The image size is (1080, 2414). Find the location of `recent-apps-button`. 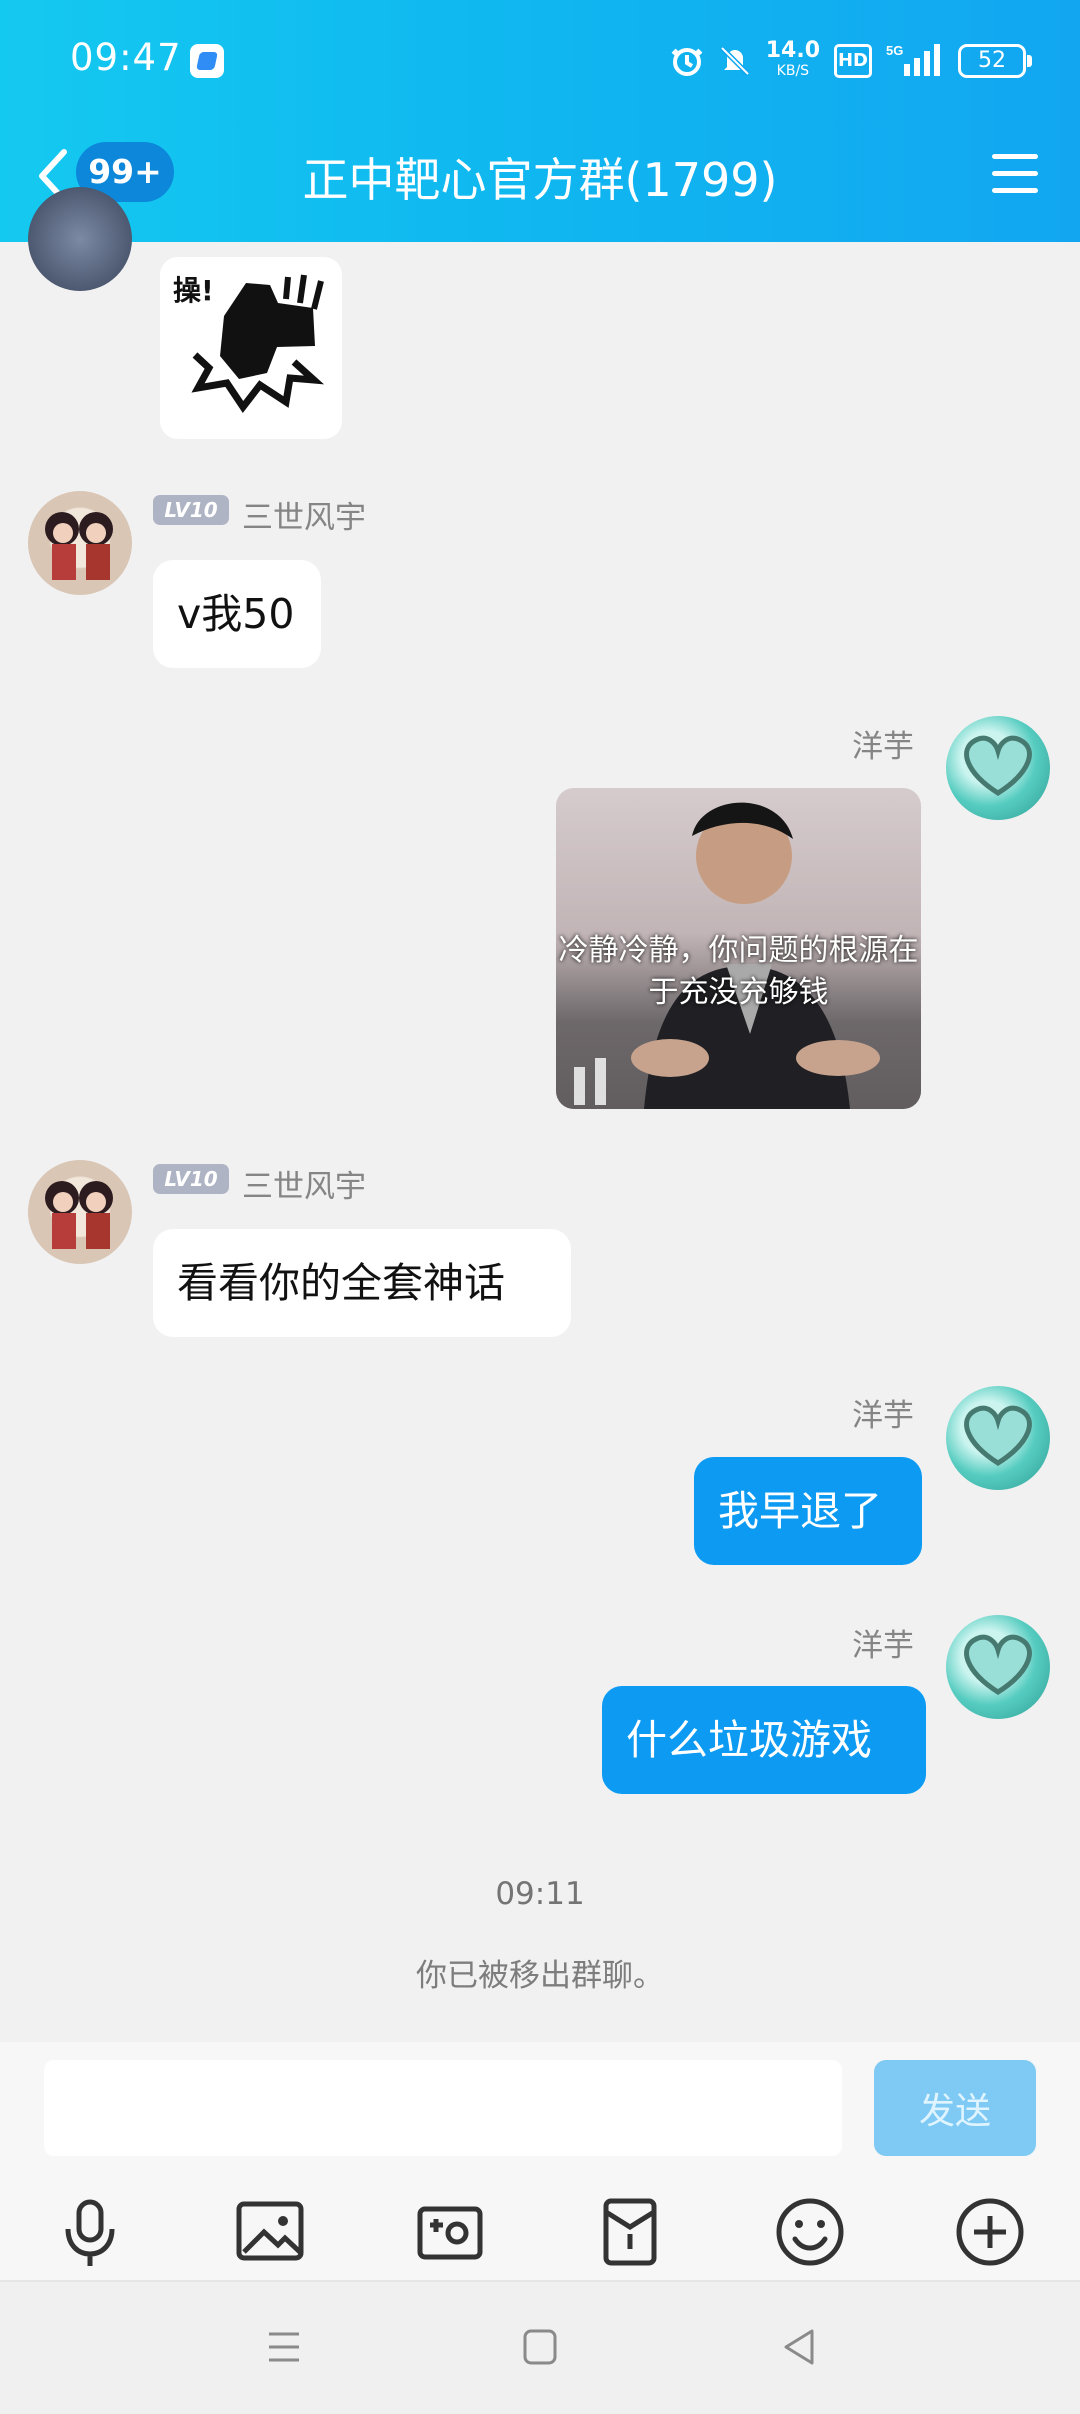

recent-apps-button is located at coordinates (284, 2347).